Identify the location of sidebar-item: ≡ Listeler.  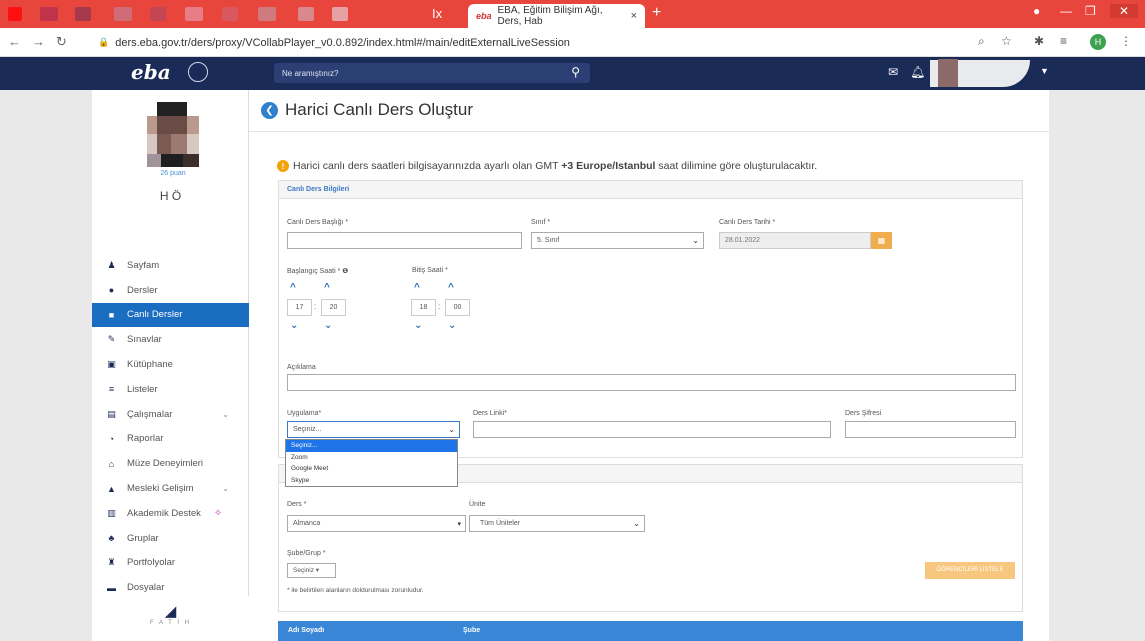
(170, 389).